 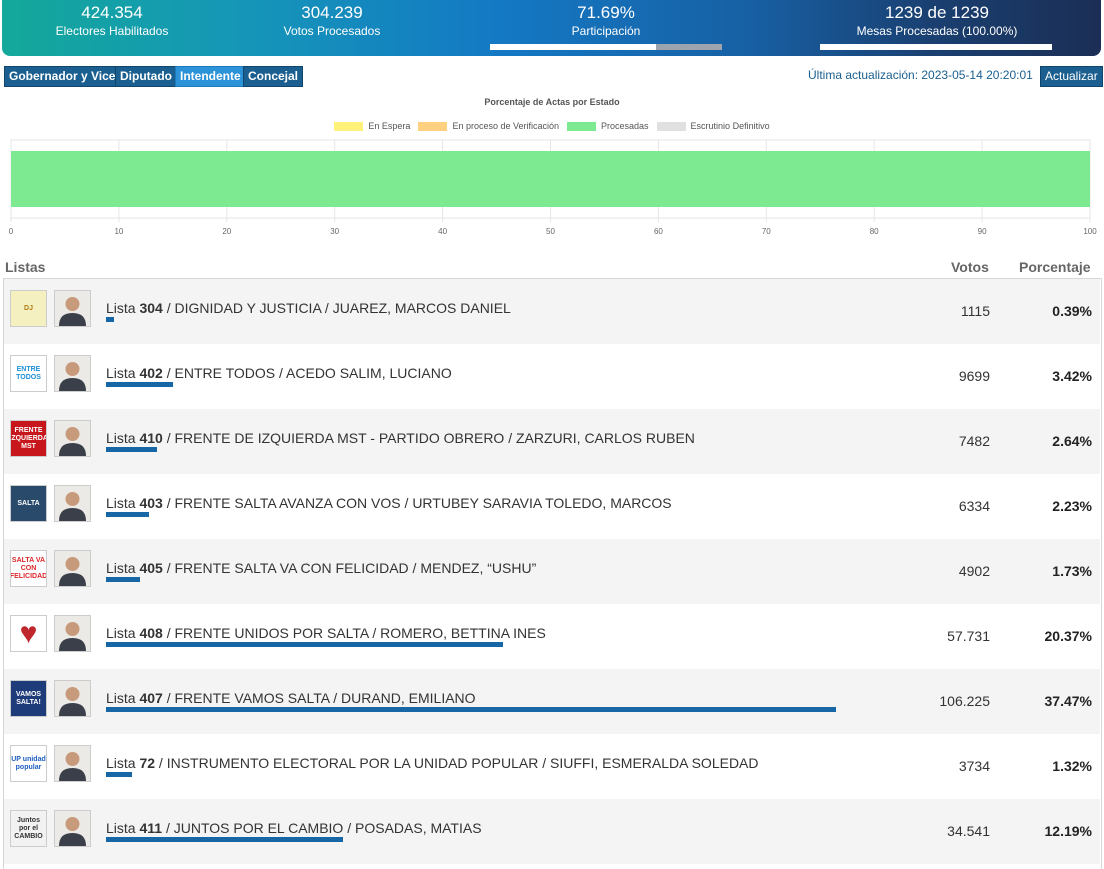 I want to click on vote-count: 7482, so click(x=974, y=441).